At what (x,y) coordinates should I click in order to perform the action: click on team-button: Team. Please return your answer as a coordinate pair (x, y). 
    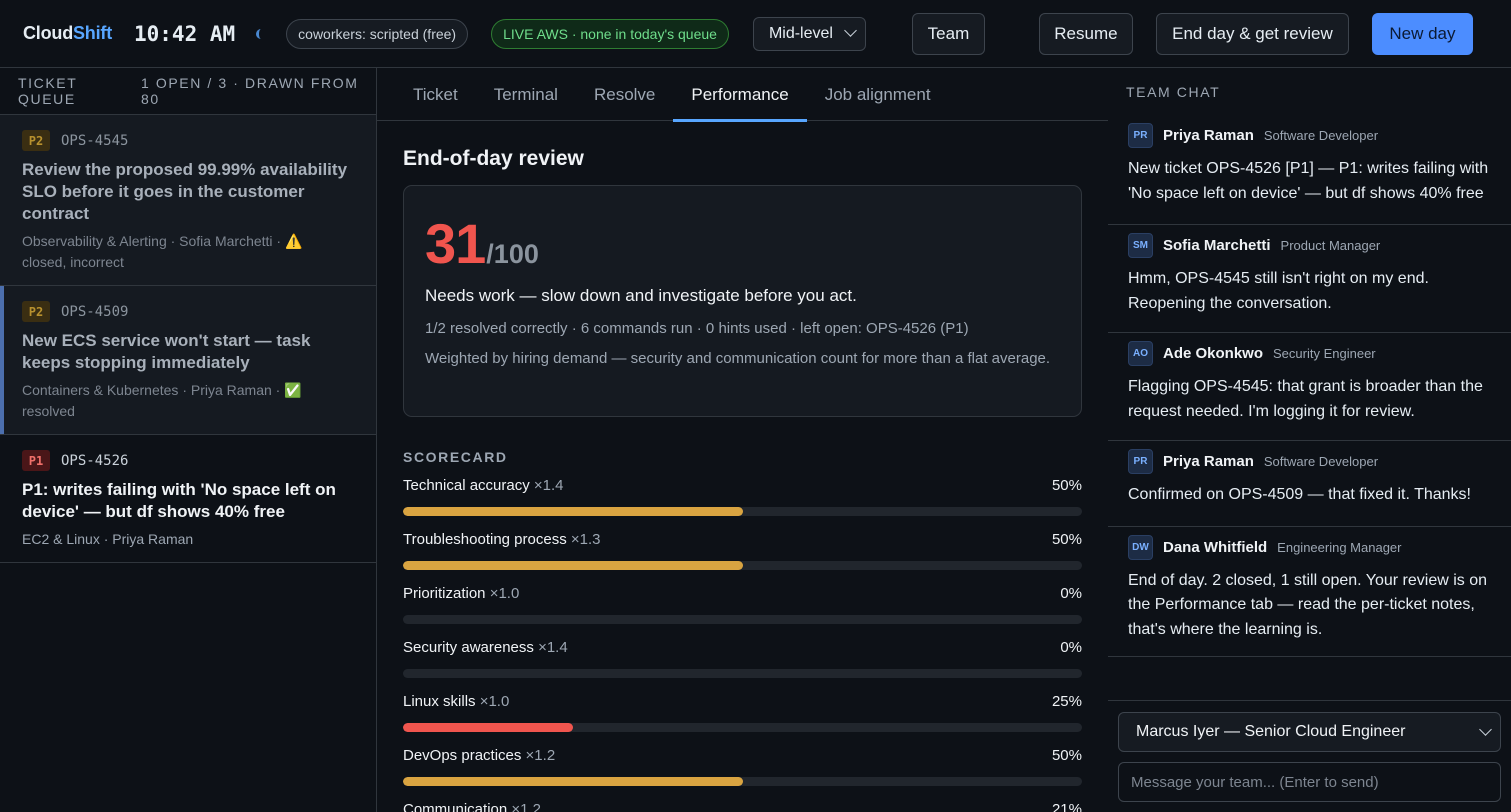
    Looking at the image, I should click on (948, 33).